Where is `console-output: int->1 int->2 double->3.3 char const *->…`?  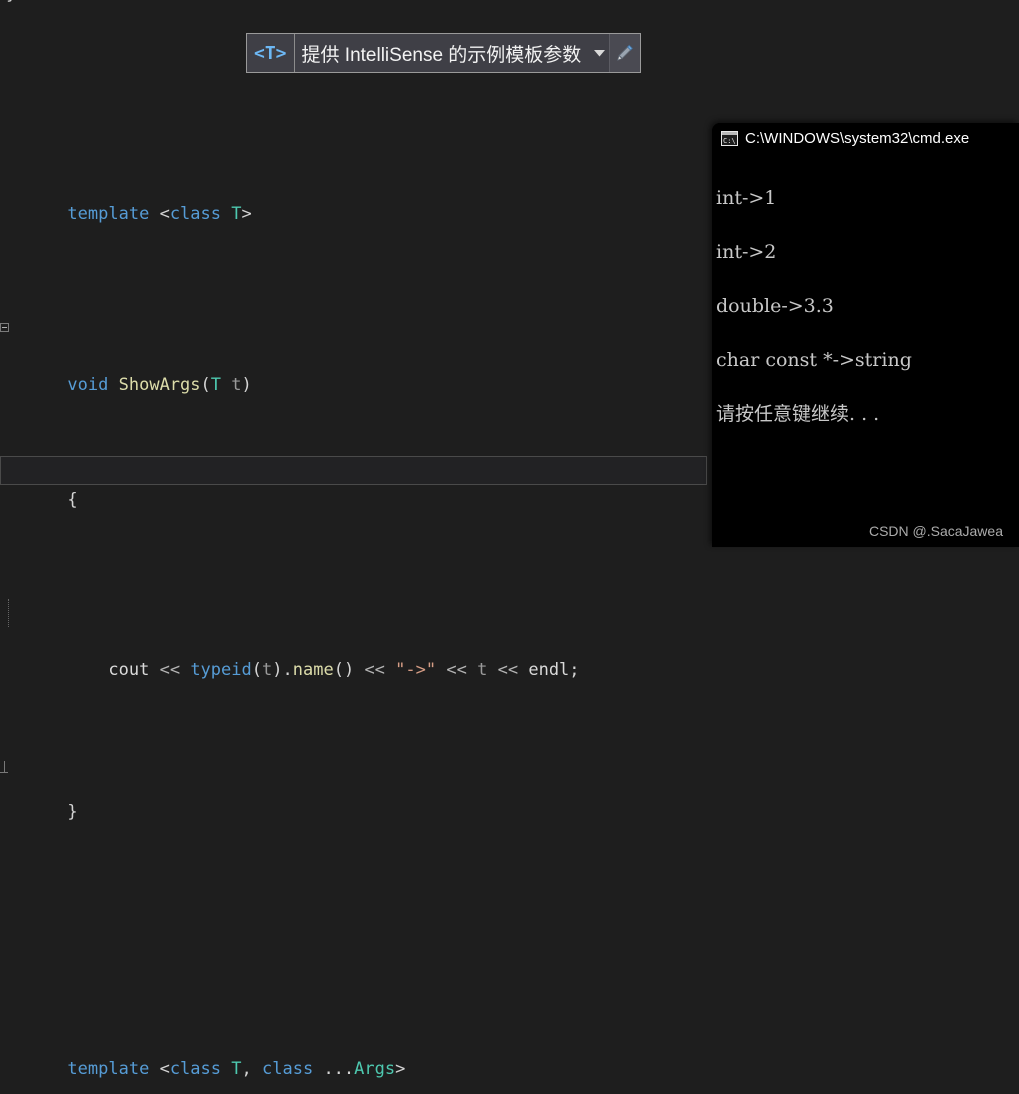 console-output: int->1 int->2 double->3.3 char const *->… is located at coordinates (865, 318).